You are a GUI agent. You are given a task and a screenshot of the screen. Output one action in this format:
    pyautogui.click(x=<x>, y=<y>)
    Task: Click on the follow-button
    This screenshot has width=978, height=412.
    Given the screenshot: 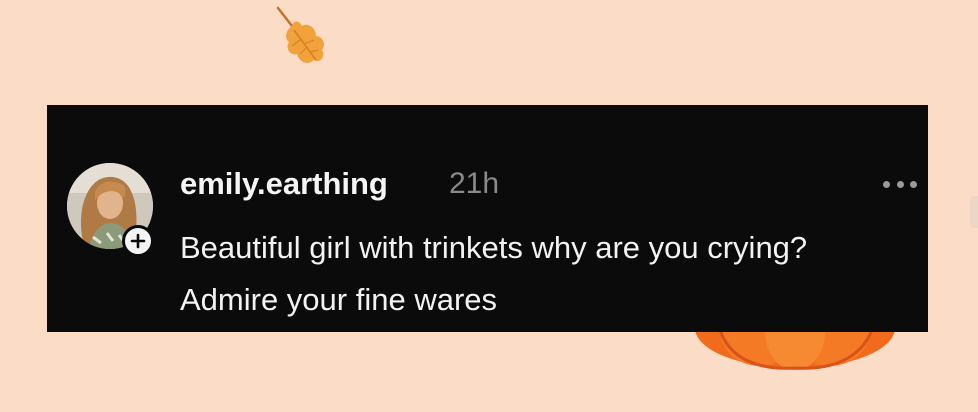 What is the action you would take?
    pyautogui.click(x=138, y=241)
    